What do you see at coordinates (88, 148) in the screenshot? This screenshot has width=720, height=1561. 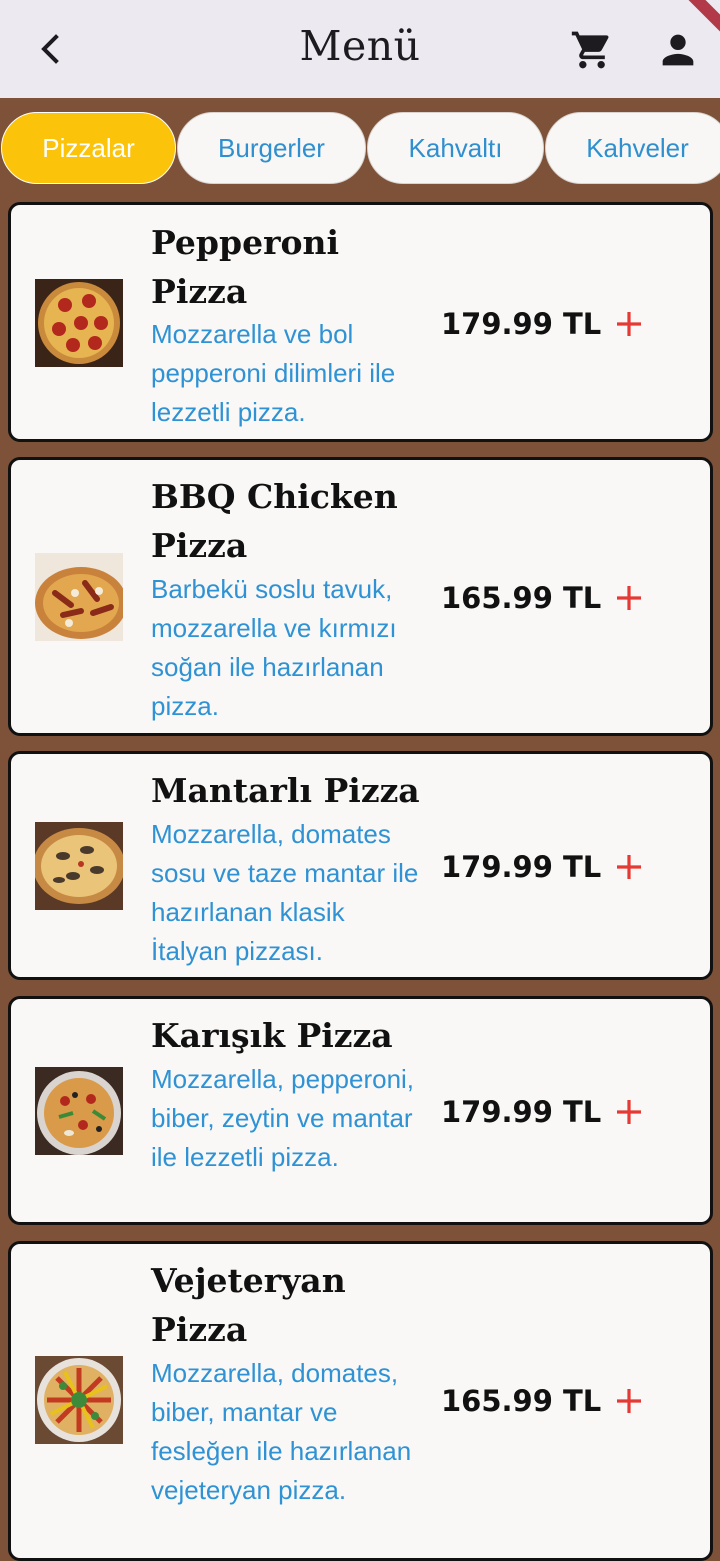 I see `tab-pizzalar: Pizzalar` at bounding box center [88, 148].